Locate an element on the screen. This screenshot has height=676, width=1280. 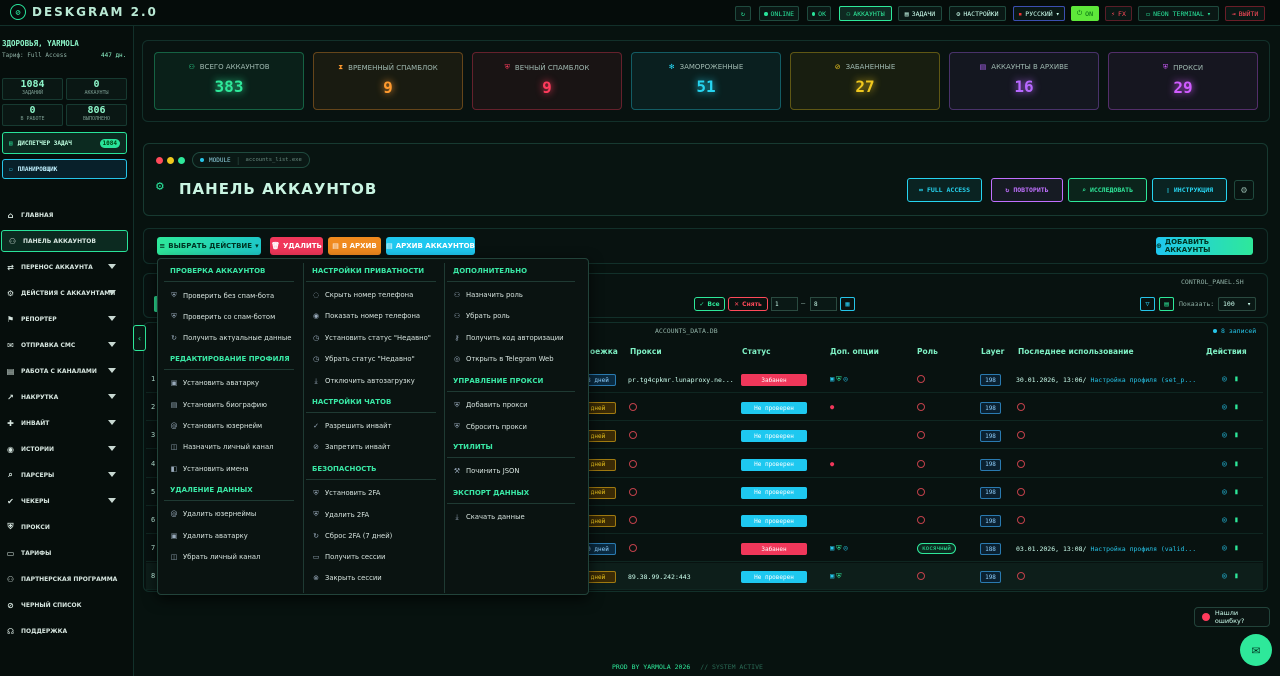
menu-item: ⚒ Починить JSON is located at coordinates (486, 471).